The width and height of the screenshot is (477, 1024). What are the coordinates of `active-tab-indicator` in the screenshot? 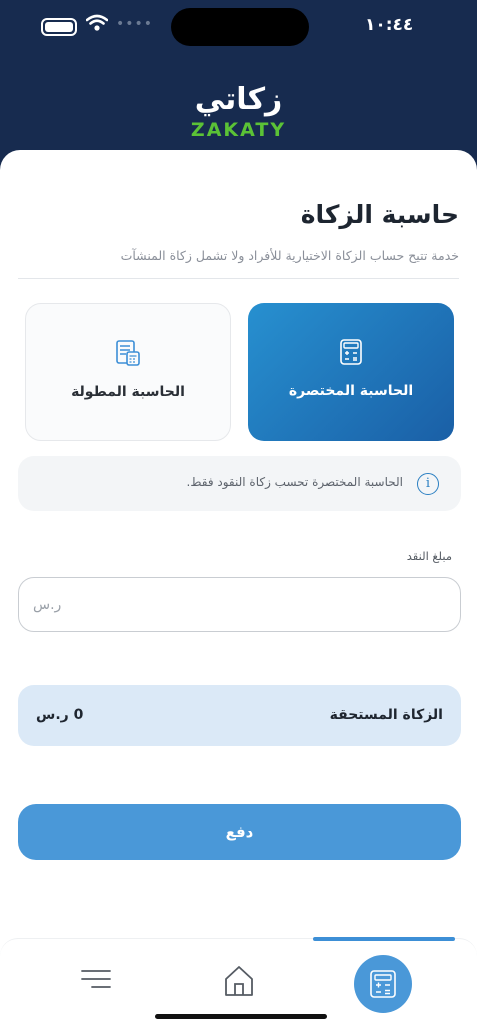 It's located at (384, 939).